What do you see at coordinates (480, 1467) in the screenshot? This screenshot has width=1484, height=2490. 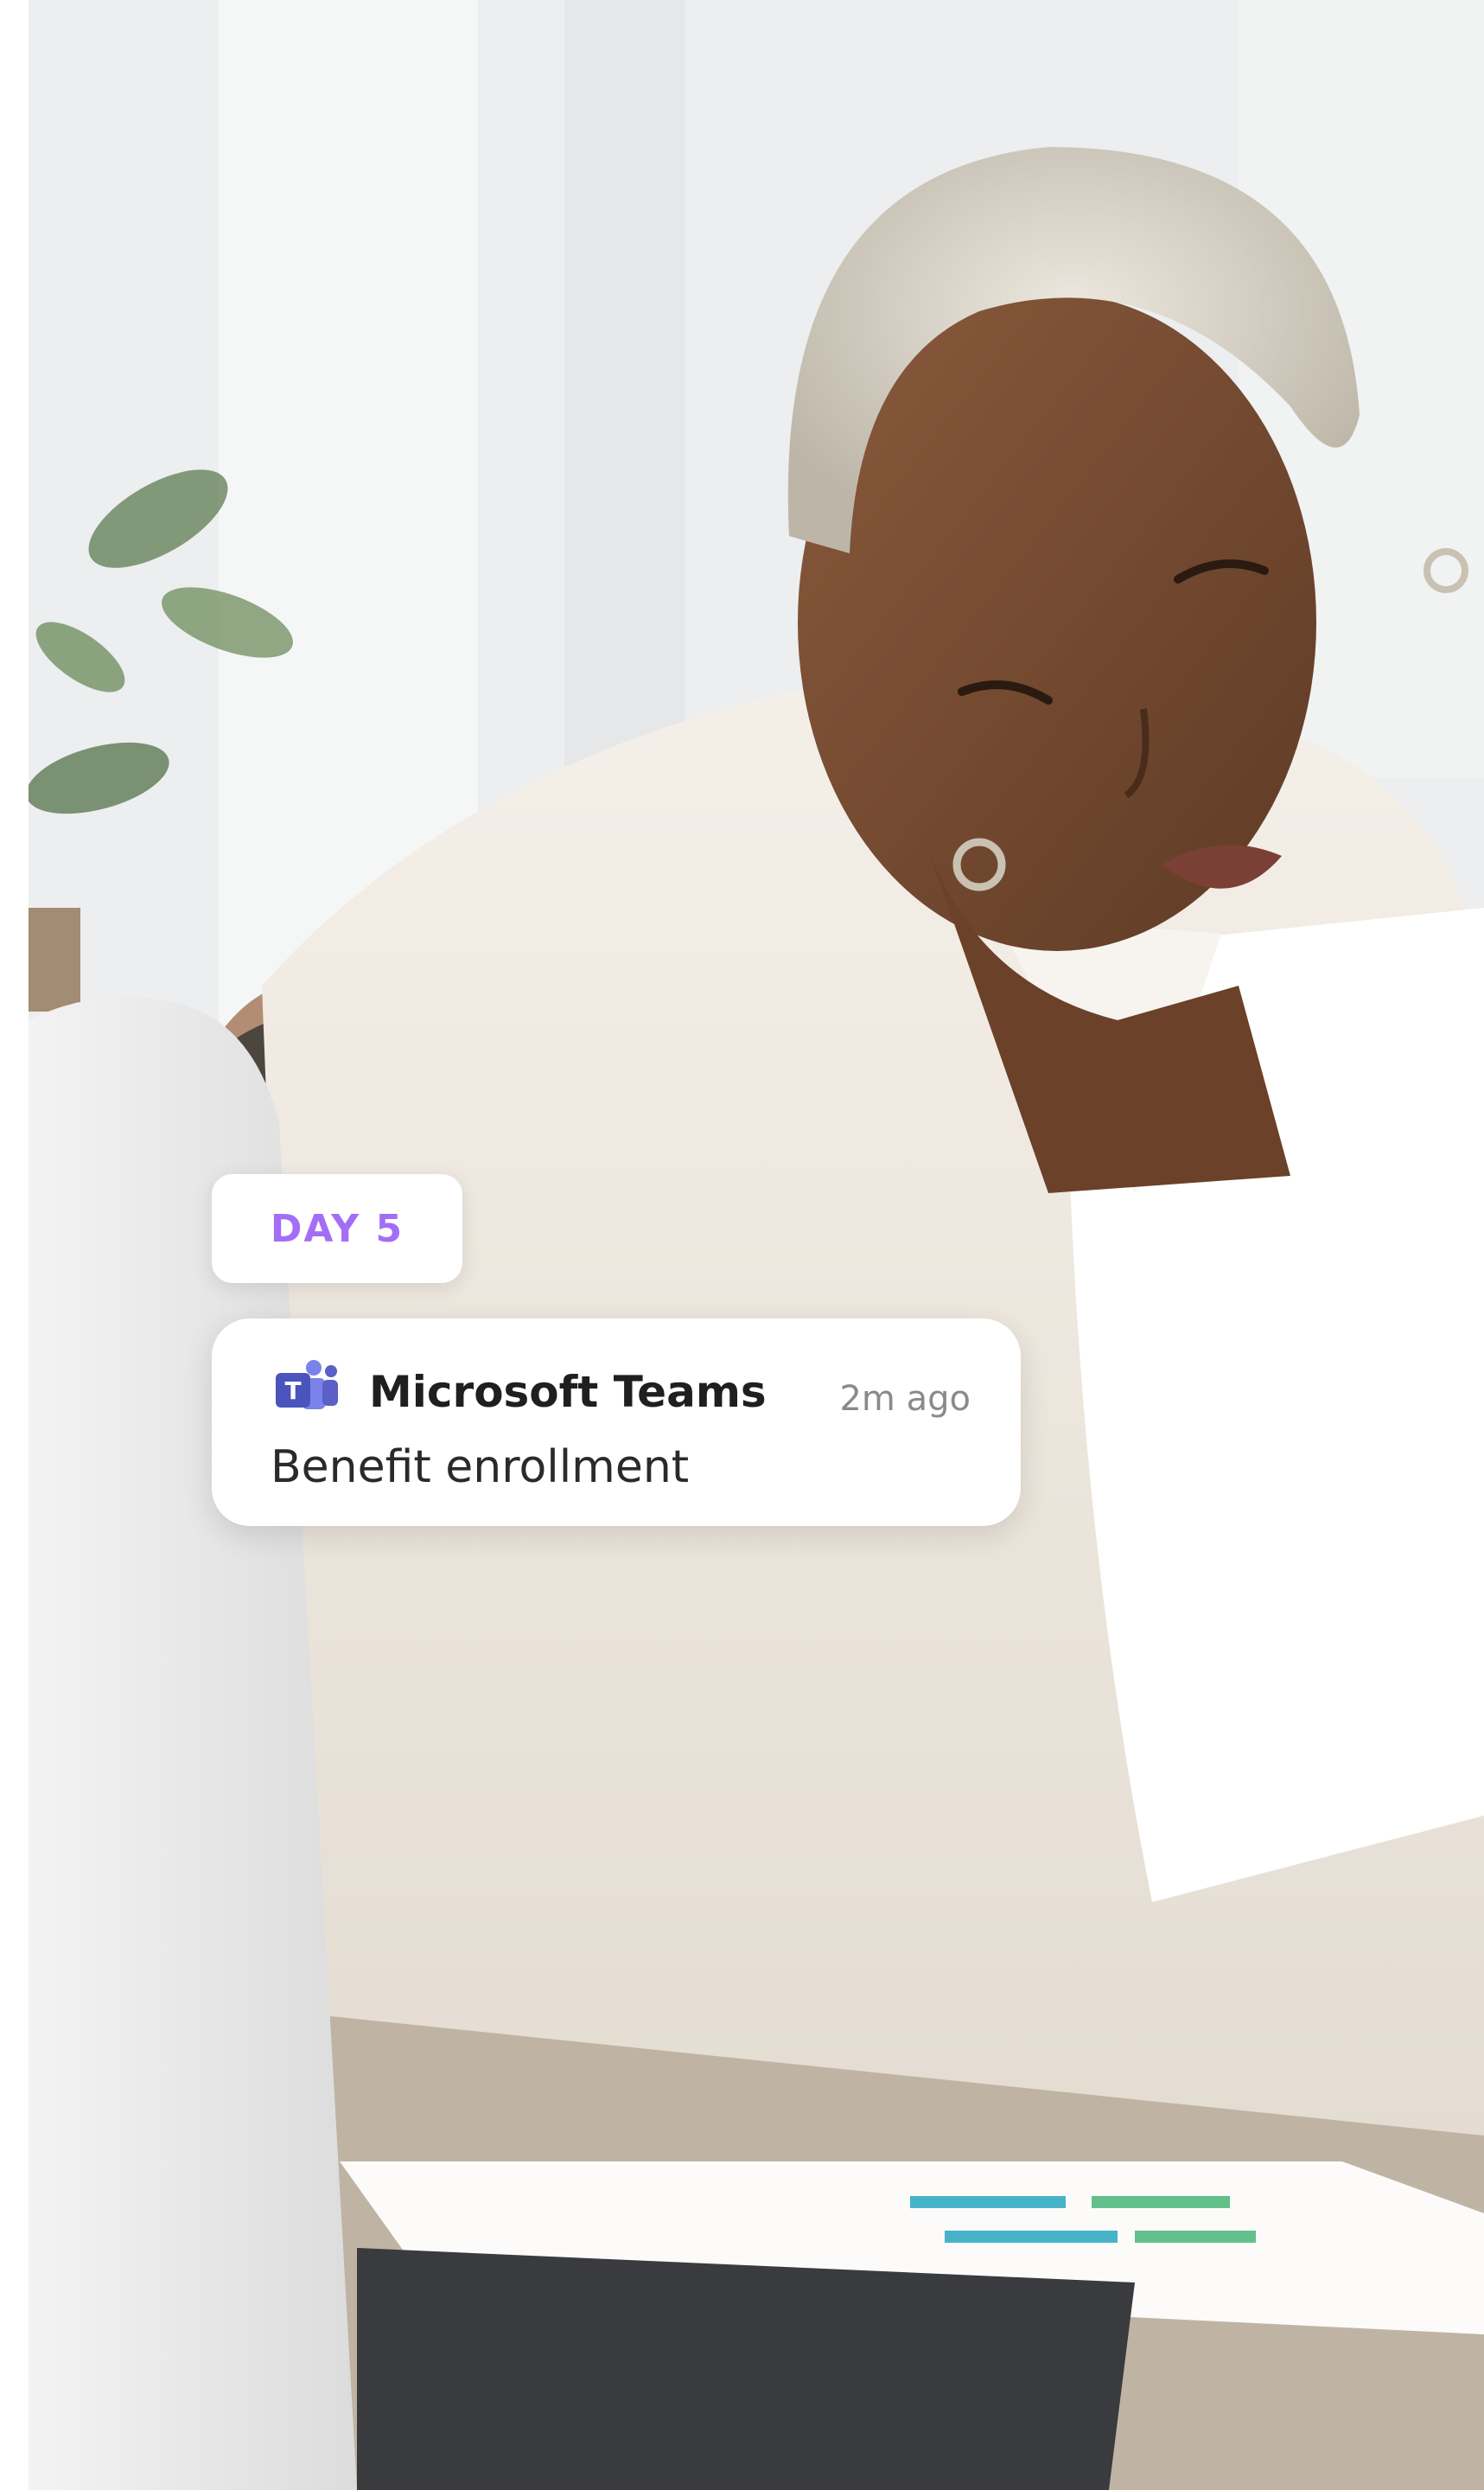 I see `notification-message: Benefit enrollment` at bounding box center [480, 1467].